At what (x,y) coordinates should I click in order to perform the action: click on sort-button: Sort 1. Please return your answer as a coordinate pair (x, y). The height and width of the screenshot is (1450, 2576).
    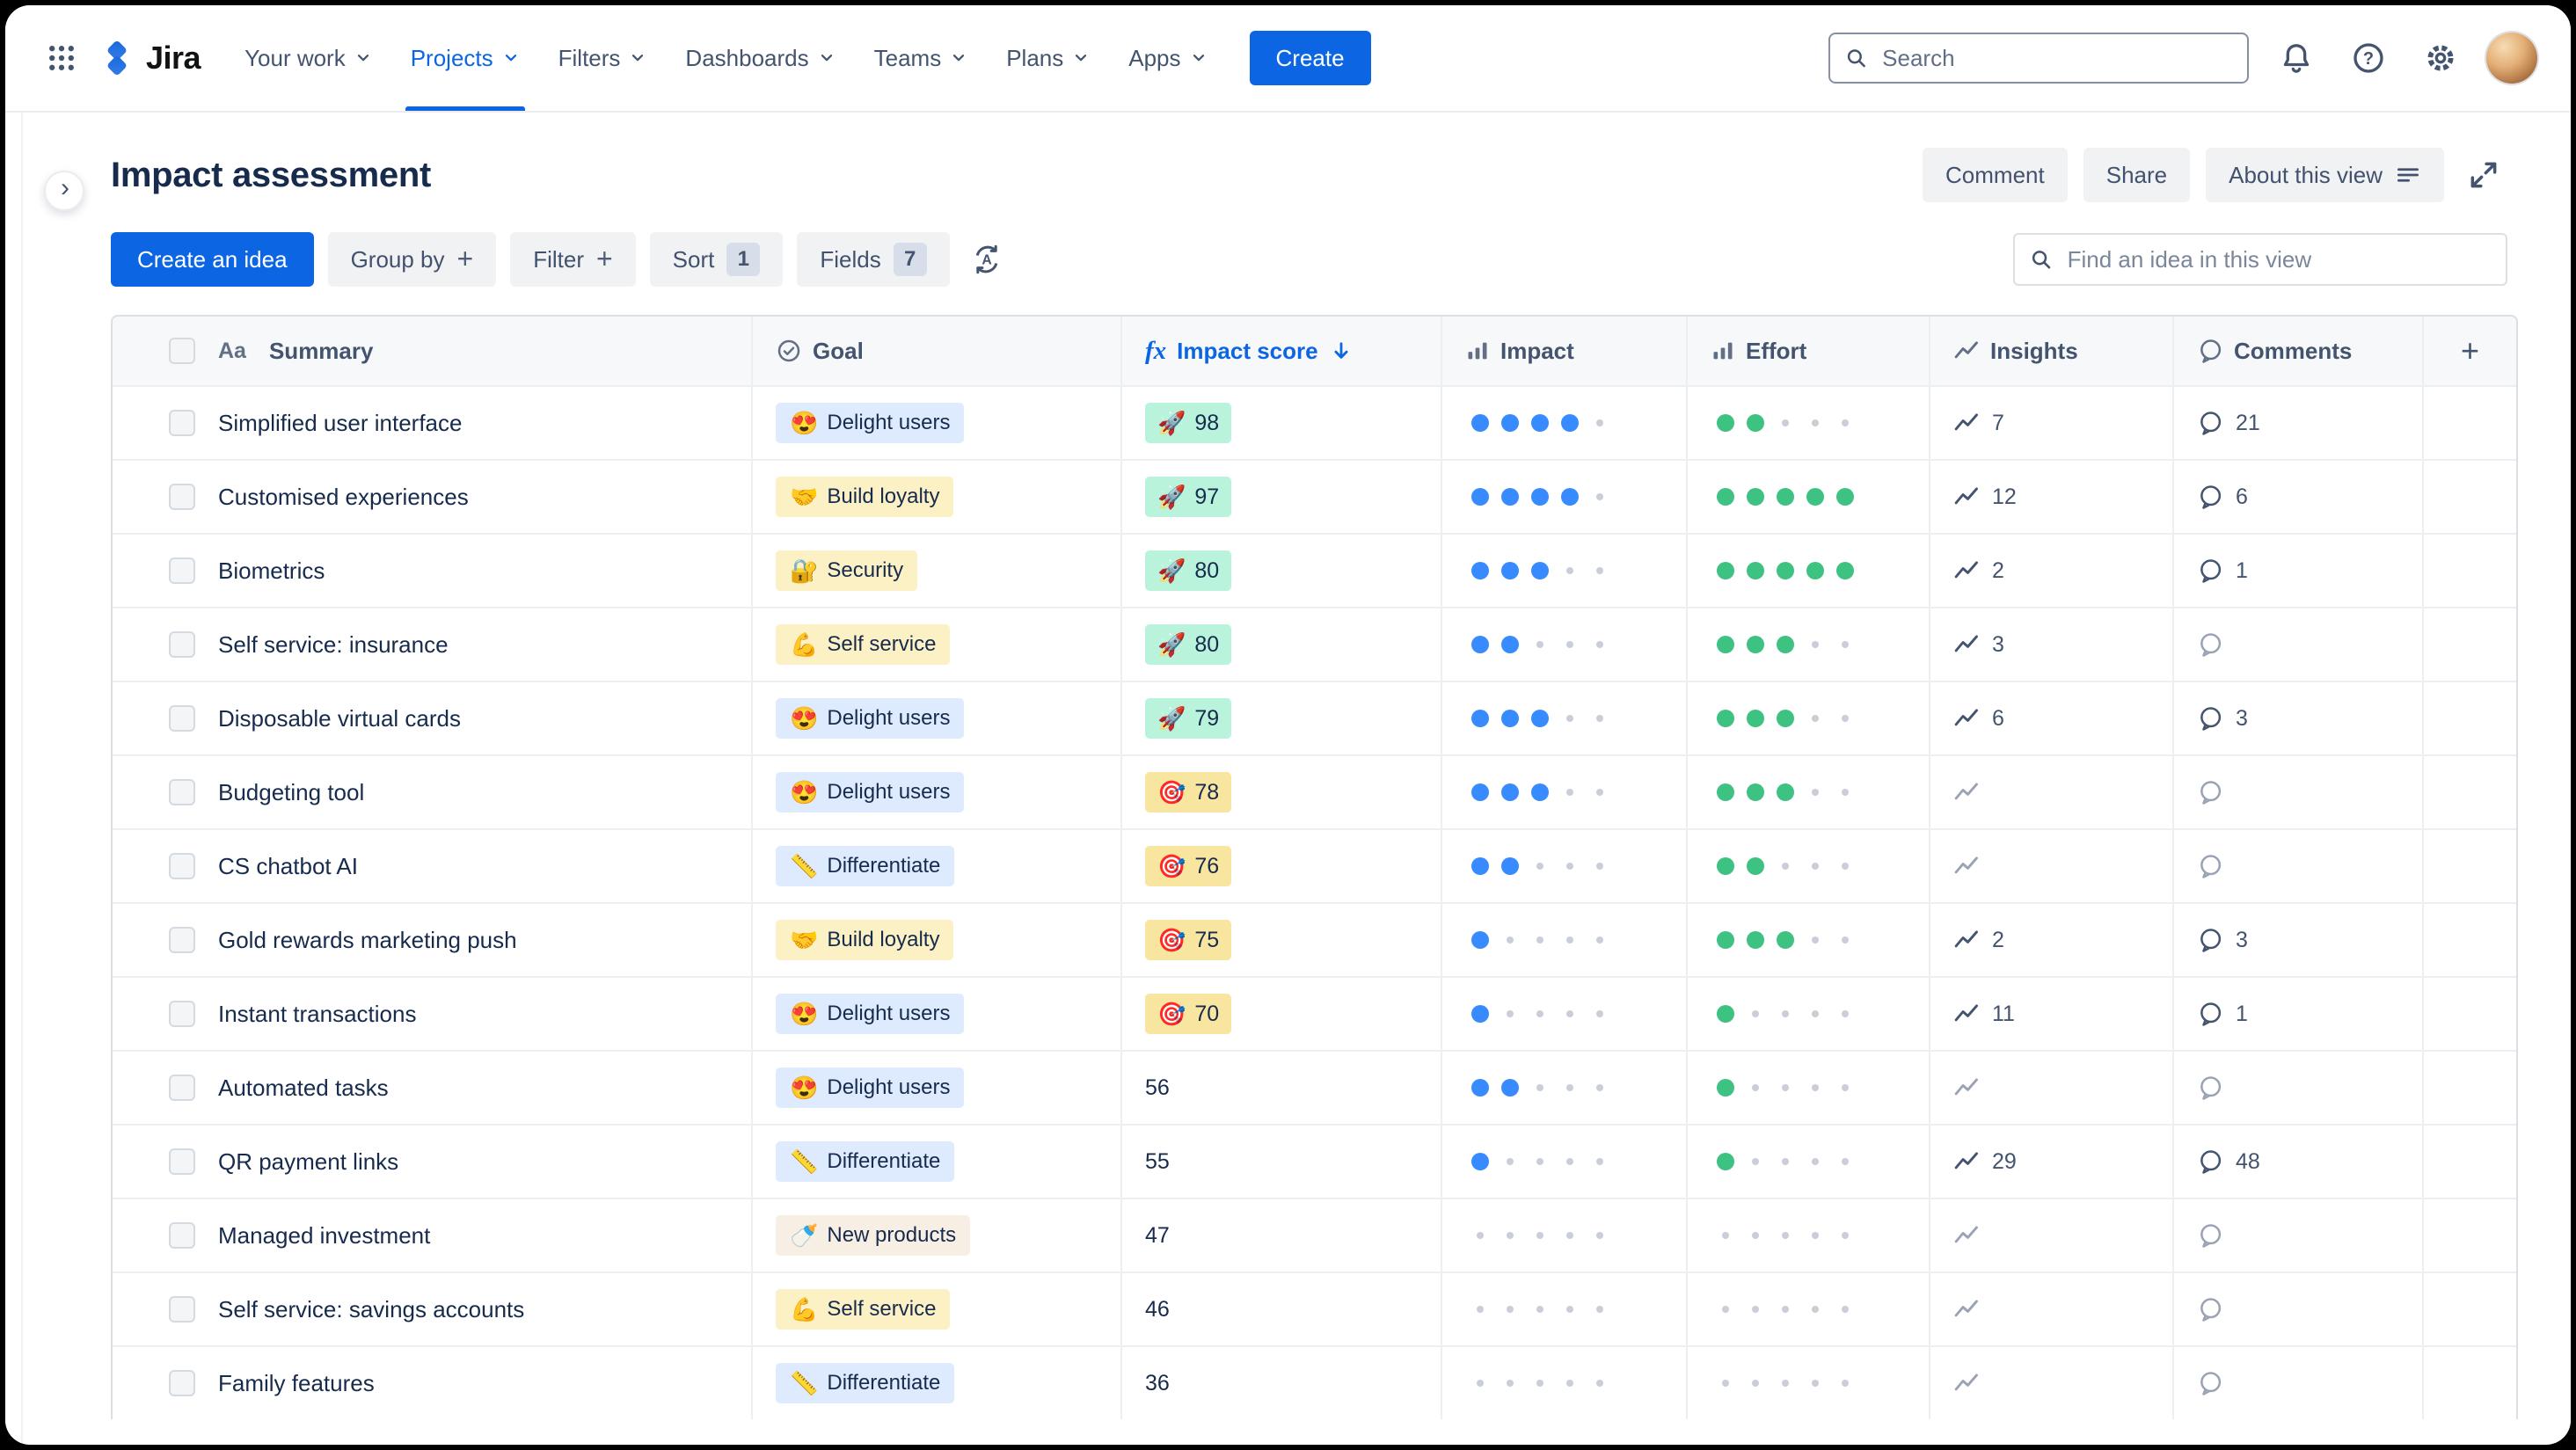
    Looking at the image, I should click on (716, 259).